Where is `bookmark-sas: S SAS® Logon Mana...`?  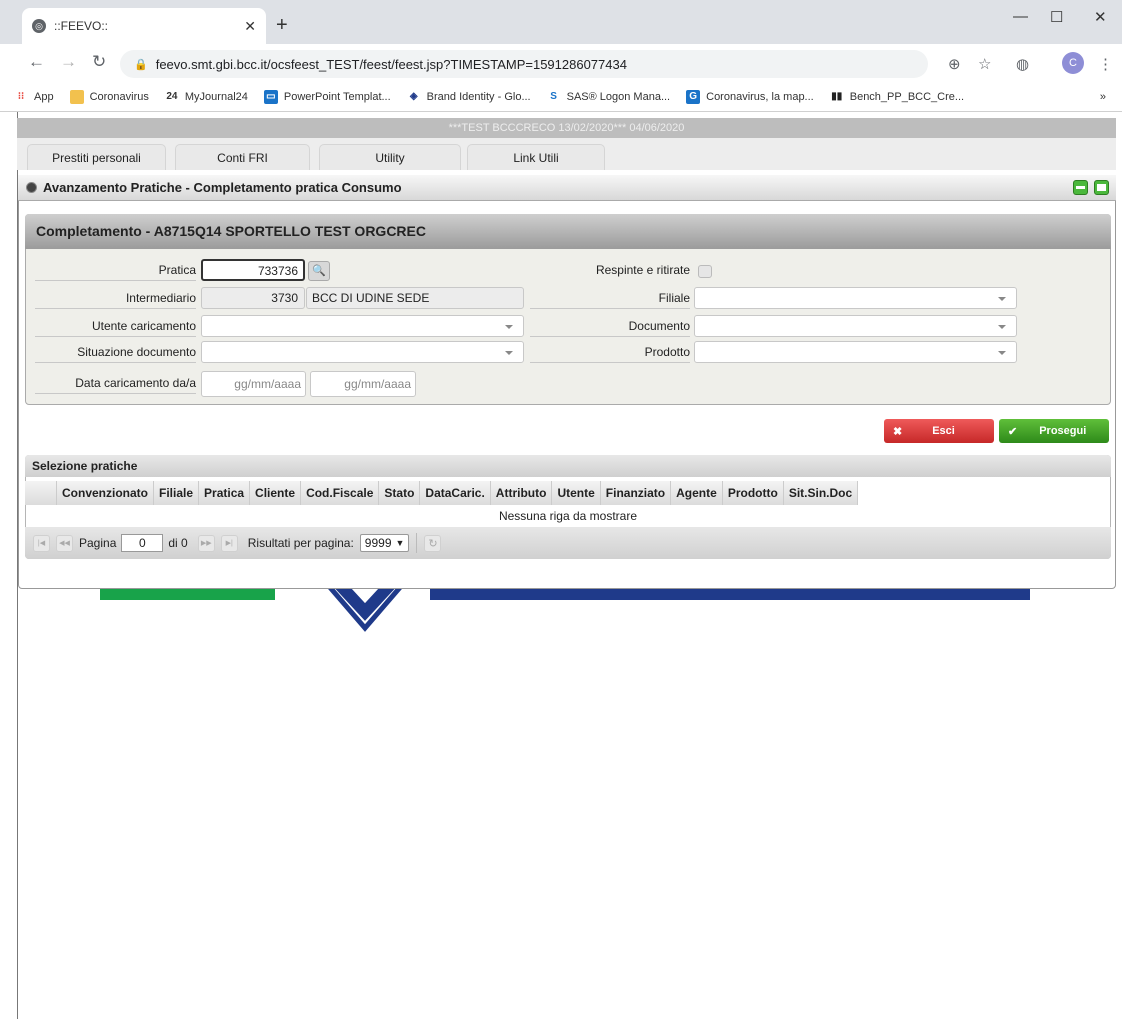 bookmark-sas: S SAS® Logon Mana... is located at coordinates (608, 97).